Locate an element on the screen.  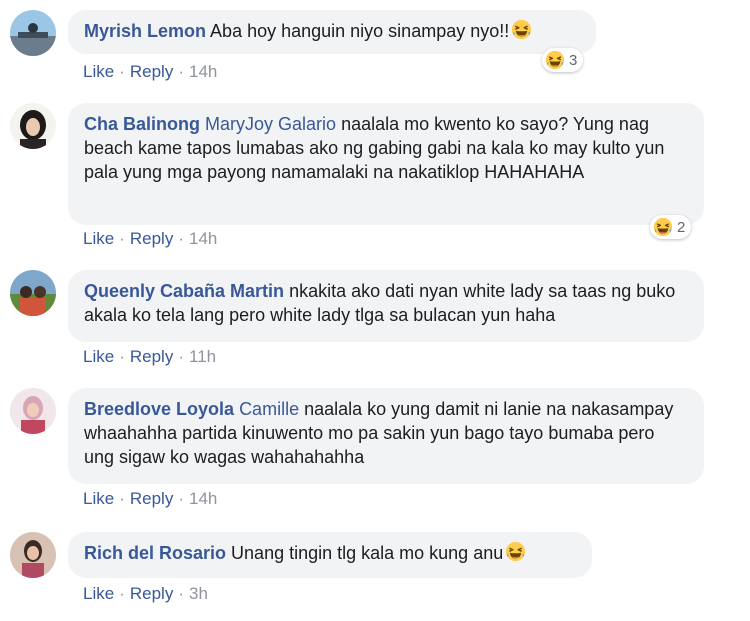
comment-author: Myrish Lemon is located at coordinates (145, 31).